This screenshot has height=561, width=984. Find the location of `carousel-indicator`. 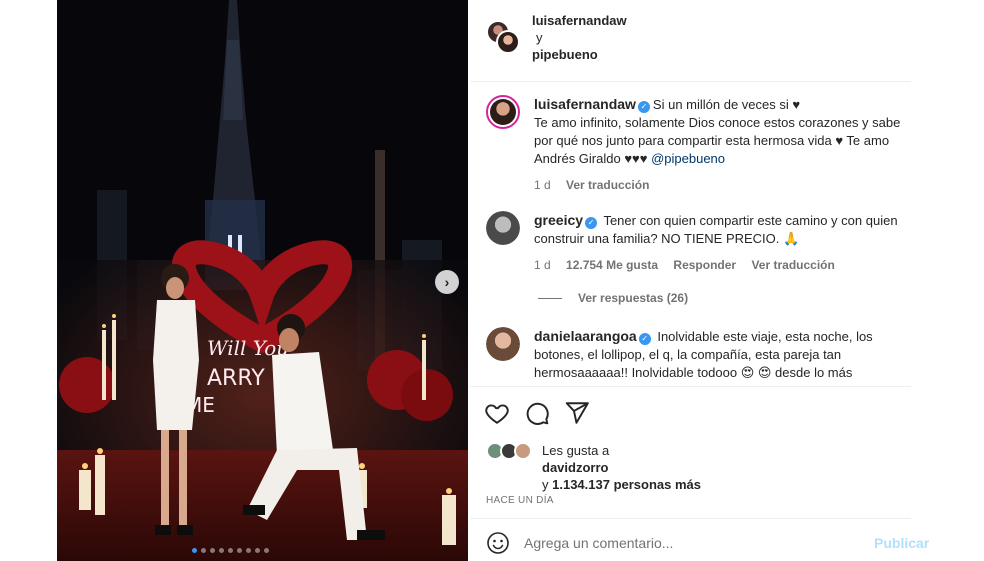

carousel-indicator is located at coordinates (230, 550).